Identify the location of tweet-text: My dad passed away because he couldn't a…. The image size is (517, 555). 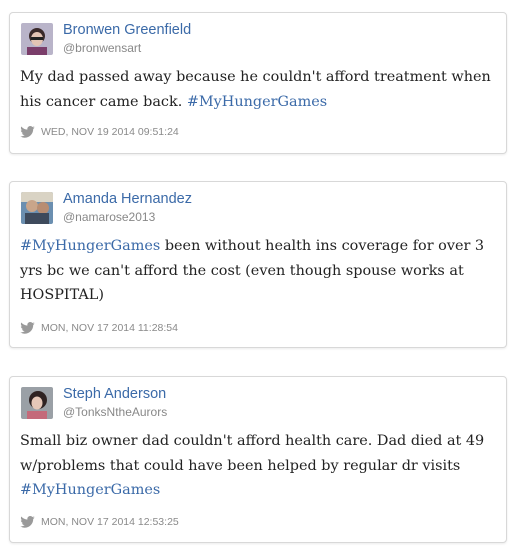
(260, 89).